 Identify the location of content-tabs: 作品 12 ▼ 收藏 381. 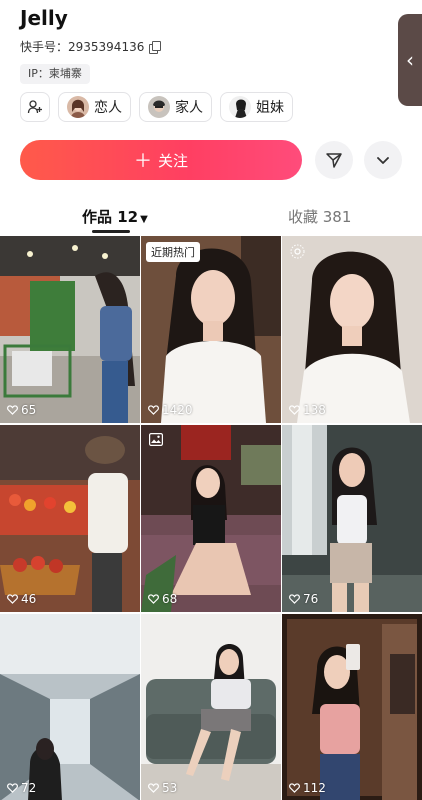
(211, 217).